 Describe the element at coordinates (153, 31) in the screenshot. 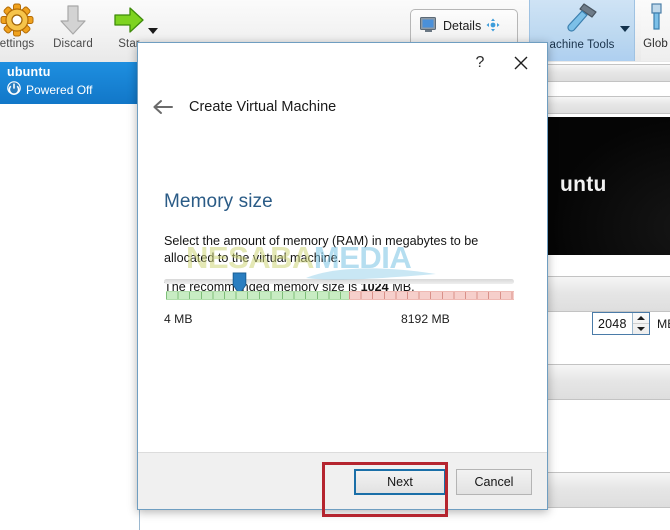

I see `start-dropdown-caret-icon` at that location.